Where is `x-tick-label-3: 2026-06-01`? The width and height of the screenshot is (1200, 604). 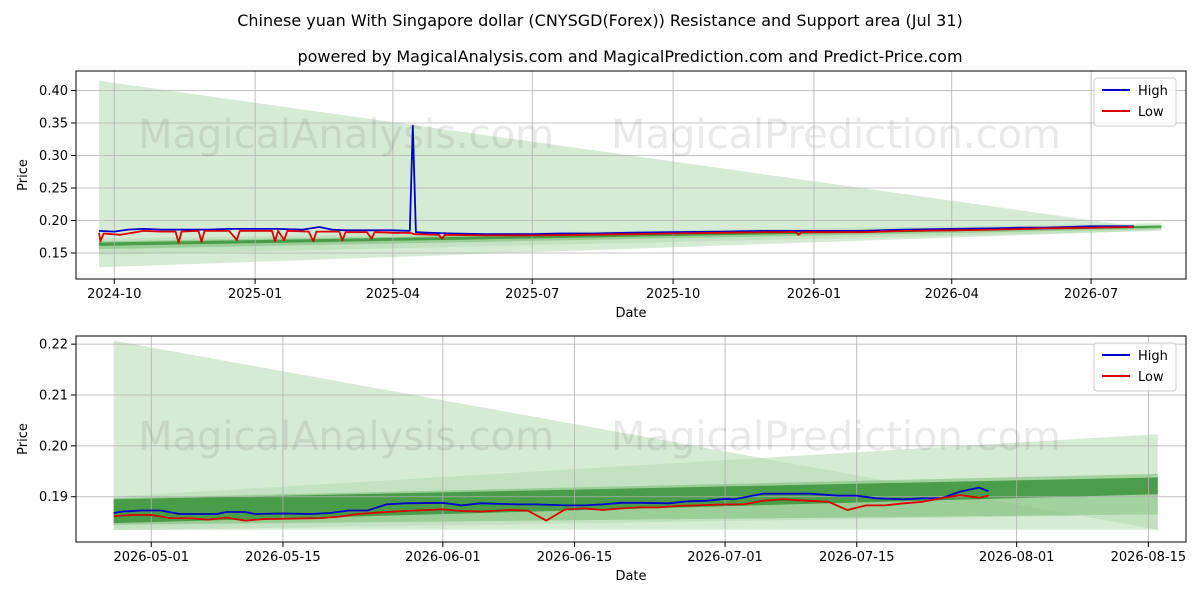 x-tick-label-3: 2026-06-01 is located at coordinates (443, 557).